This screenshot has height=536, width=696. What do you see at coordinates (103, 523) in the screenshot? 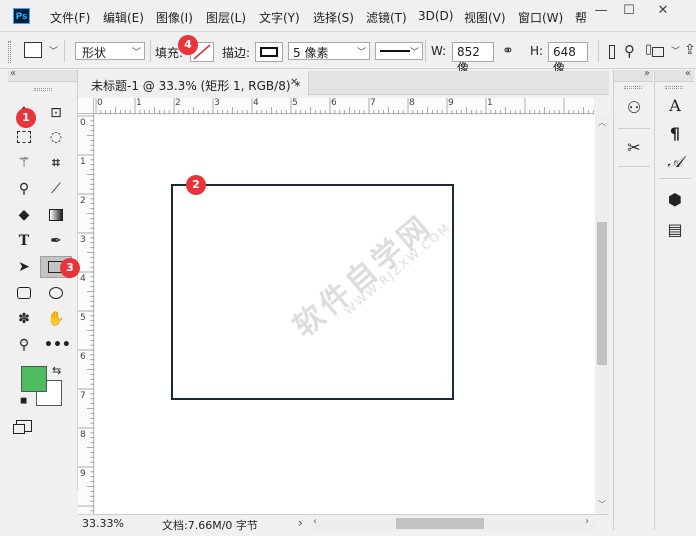
I see `zoom-level: 33.33%` at bounding box center [103, 523].